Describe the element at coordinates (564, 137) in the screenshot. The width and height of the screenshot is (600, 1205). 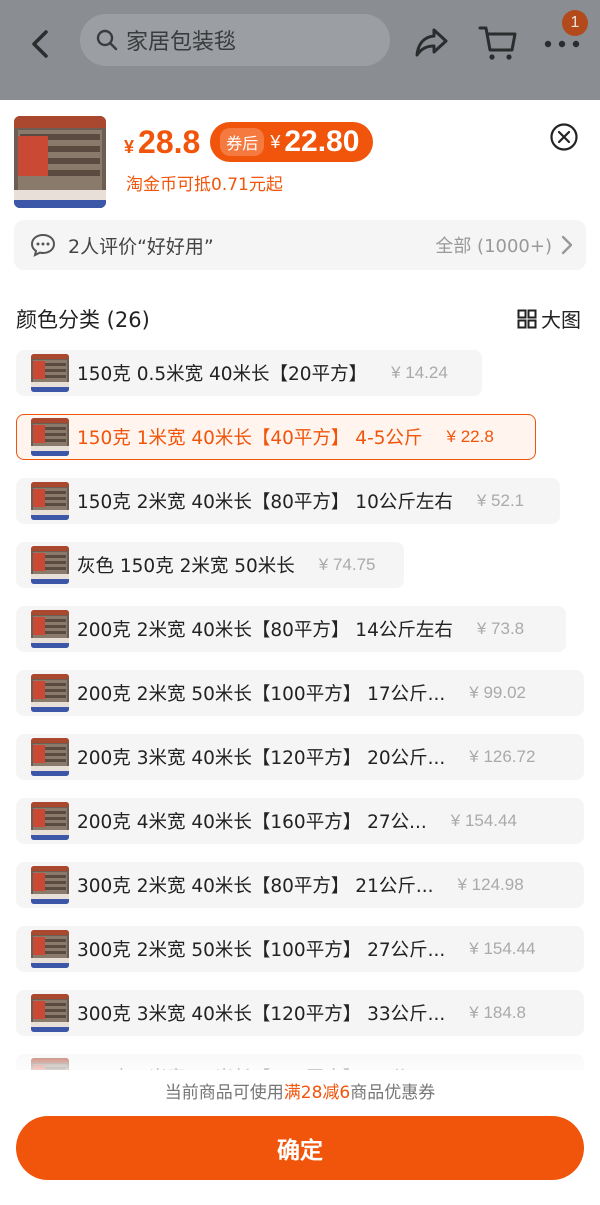
I see `close-icon` at that location.